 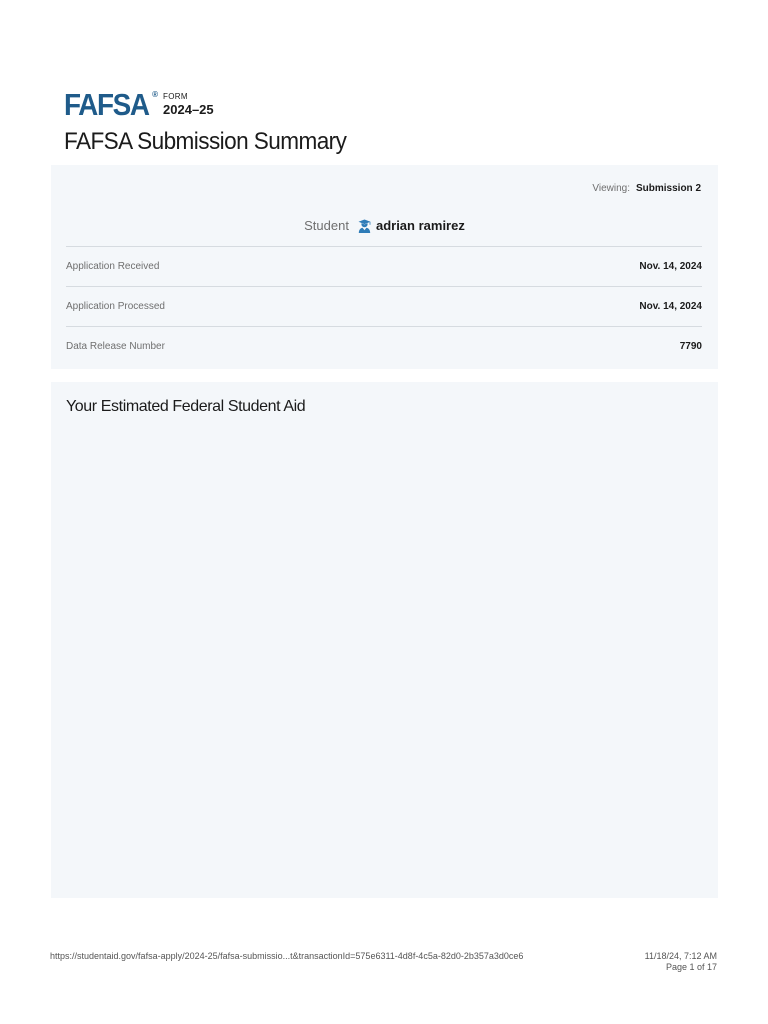 I want to click on viewing-label: Viewing:, so click(x=611, y=188).